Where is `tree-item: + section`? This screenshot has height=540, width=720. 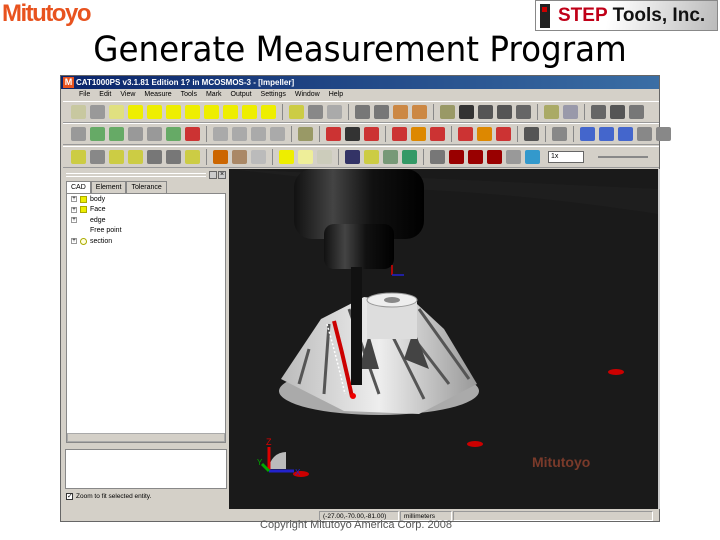
tree-item: + section is located at coordinates (146, 241).